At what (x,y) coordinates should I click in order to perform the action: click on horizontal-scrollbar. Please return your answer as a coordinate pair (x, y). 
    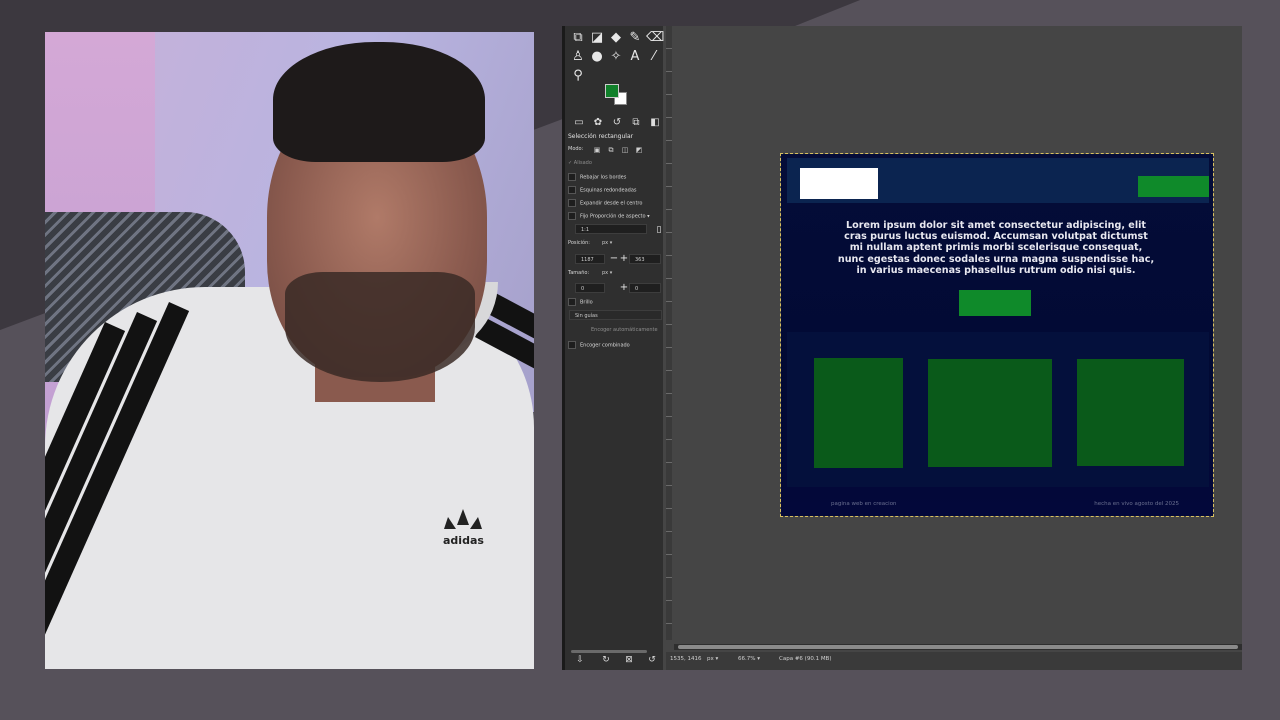
    Looking at the image, I should click on (958, 647).